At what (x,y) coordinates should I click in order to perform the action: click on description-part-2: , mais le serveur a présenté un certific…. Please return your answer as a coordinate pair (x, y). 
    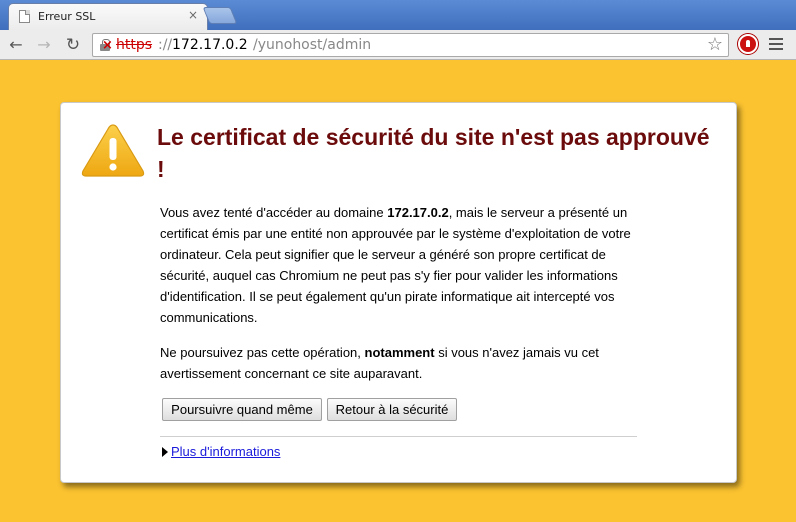
    Looking at the image, I should click on (395, 265).